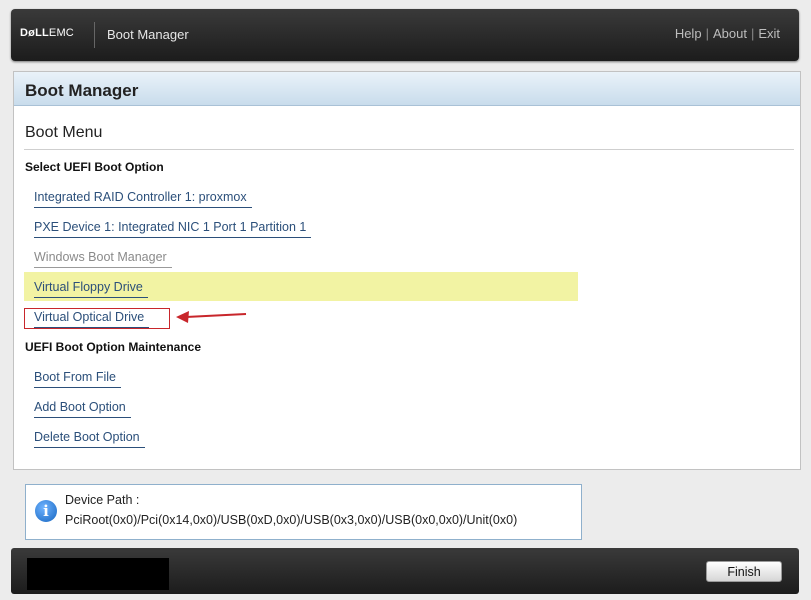  I want to click on top-header-bar: DøLLEMC Boot Manager Help | About | Exit, so click(405, 35).